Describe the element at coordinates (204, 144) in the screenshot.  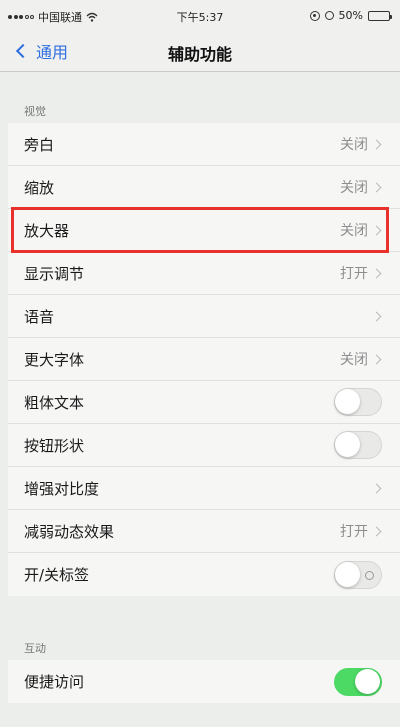
I see `row-voiceover: 旁白 关闭` at that location.